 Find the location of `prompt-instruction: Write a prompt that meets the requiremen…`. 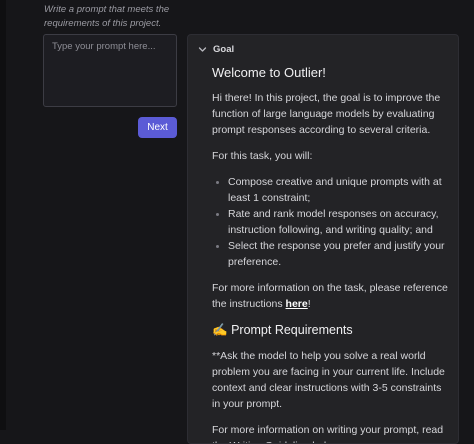

prompt-instruction: Write a prompt that meets the requiremen… is located at coordinates (107, 16).